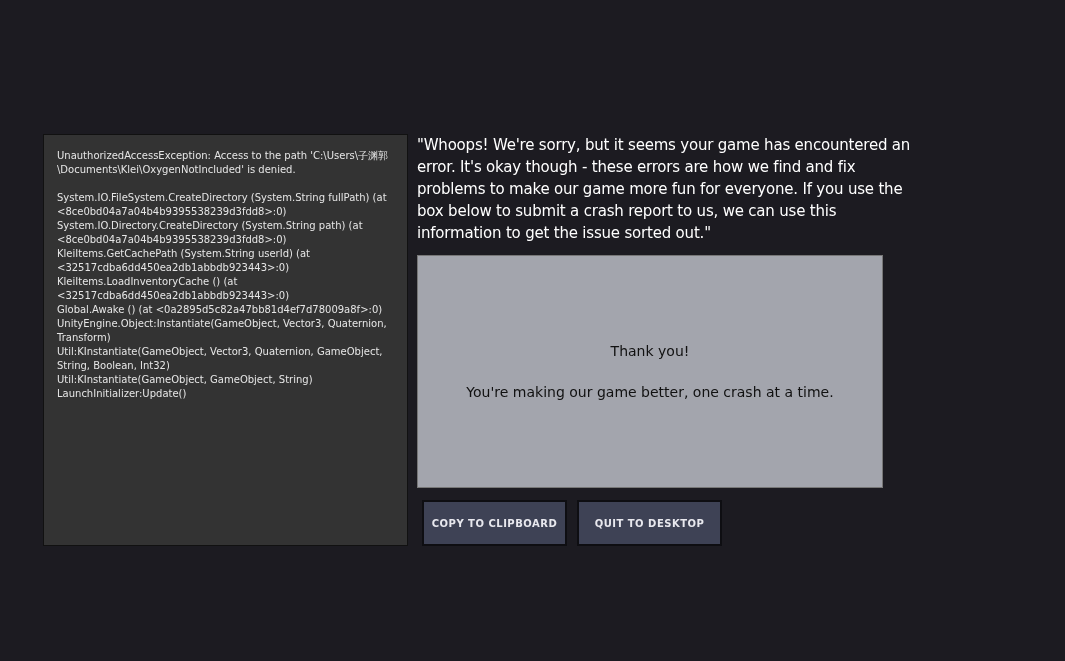 Image resolution: width=1065 pixels, height=661 pixels. Describe the element at coordinates (185, 380) in the screenshot. I see `stack-trace-line: Util:KInstantiate(GameObject, GameObject, String)` at that location.